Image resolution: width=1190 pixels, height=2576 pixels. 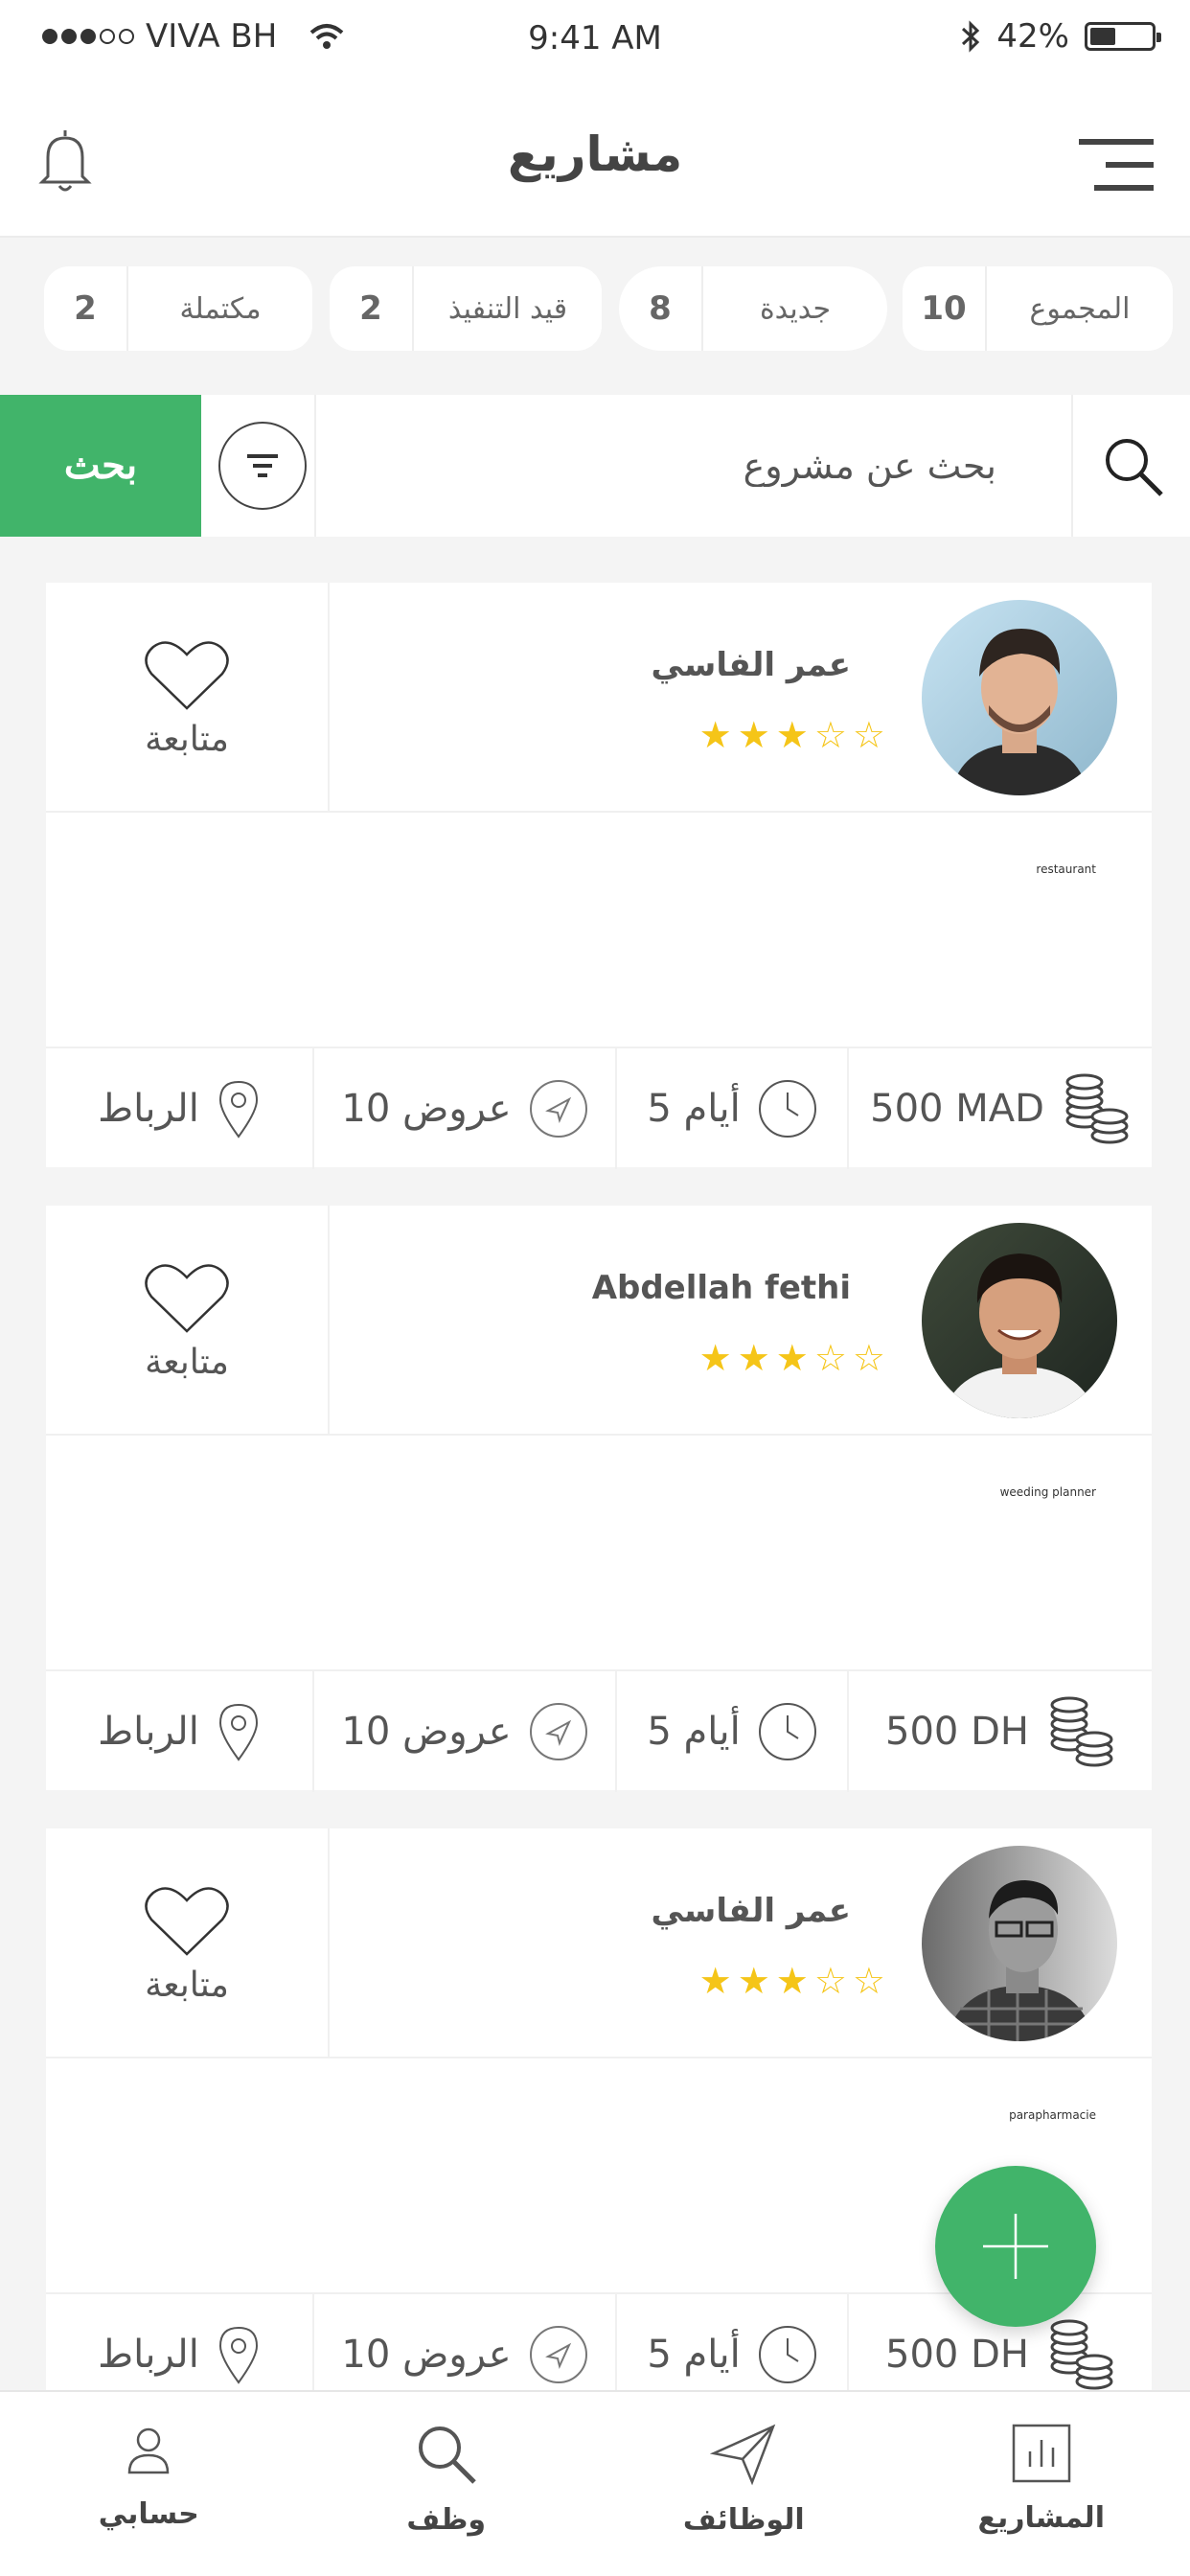 What do you see at coordinates (149, 2484) in the screenshot?
I see `nav-item-account: حسابي` at bounding box center [149, 2484].